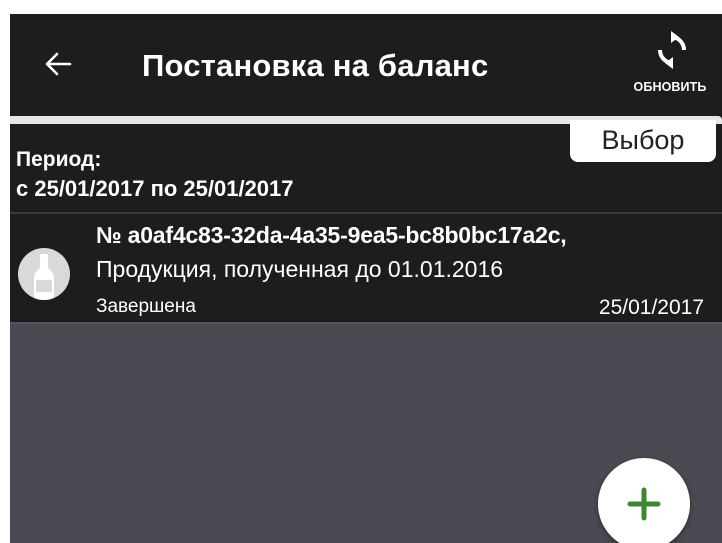  I want to click on back-button, so click(58, 64).